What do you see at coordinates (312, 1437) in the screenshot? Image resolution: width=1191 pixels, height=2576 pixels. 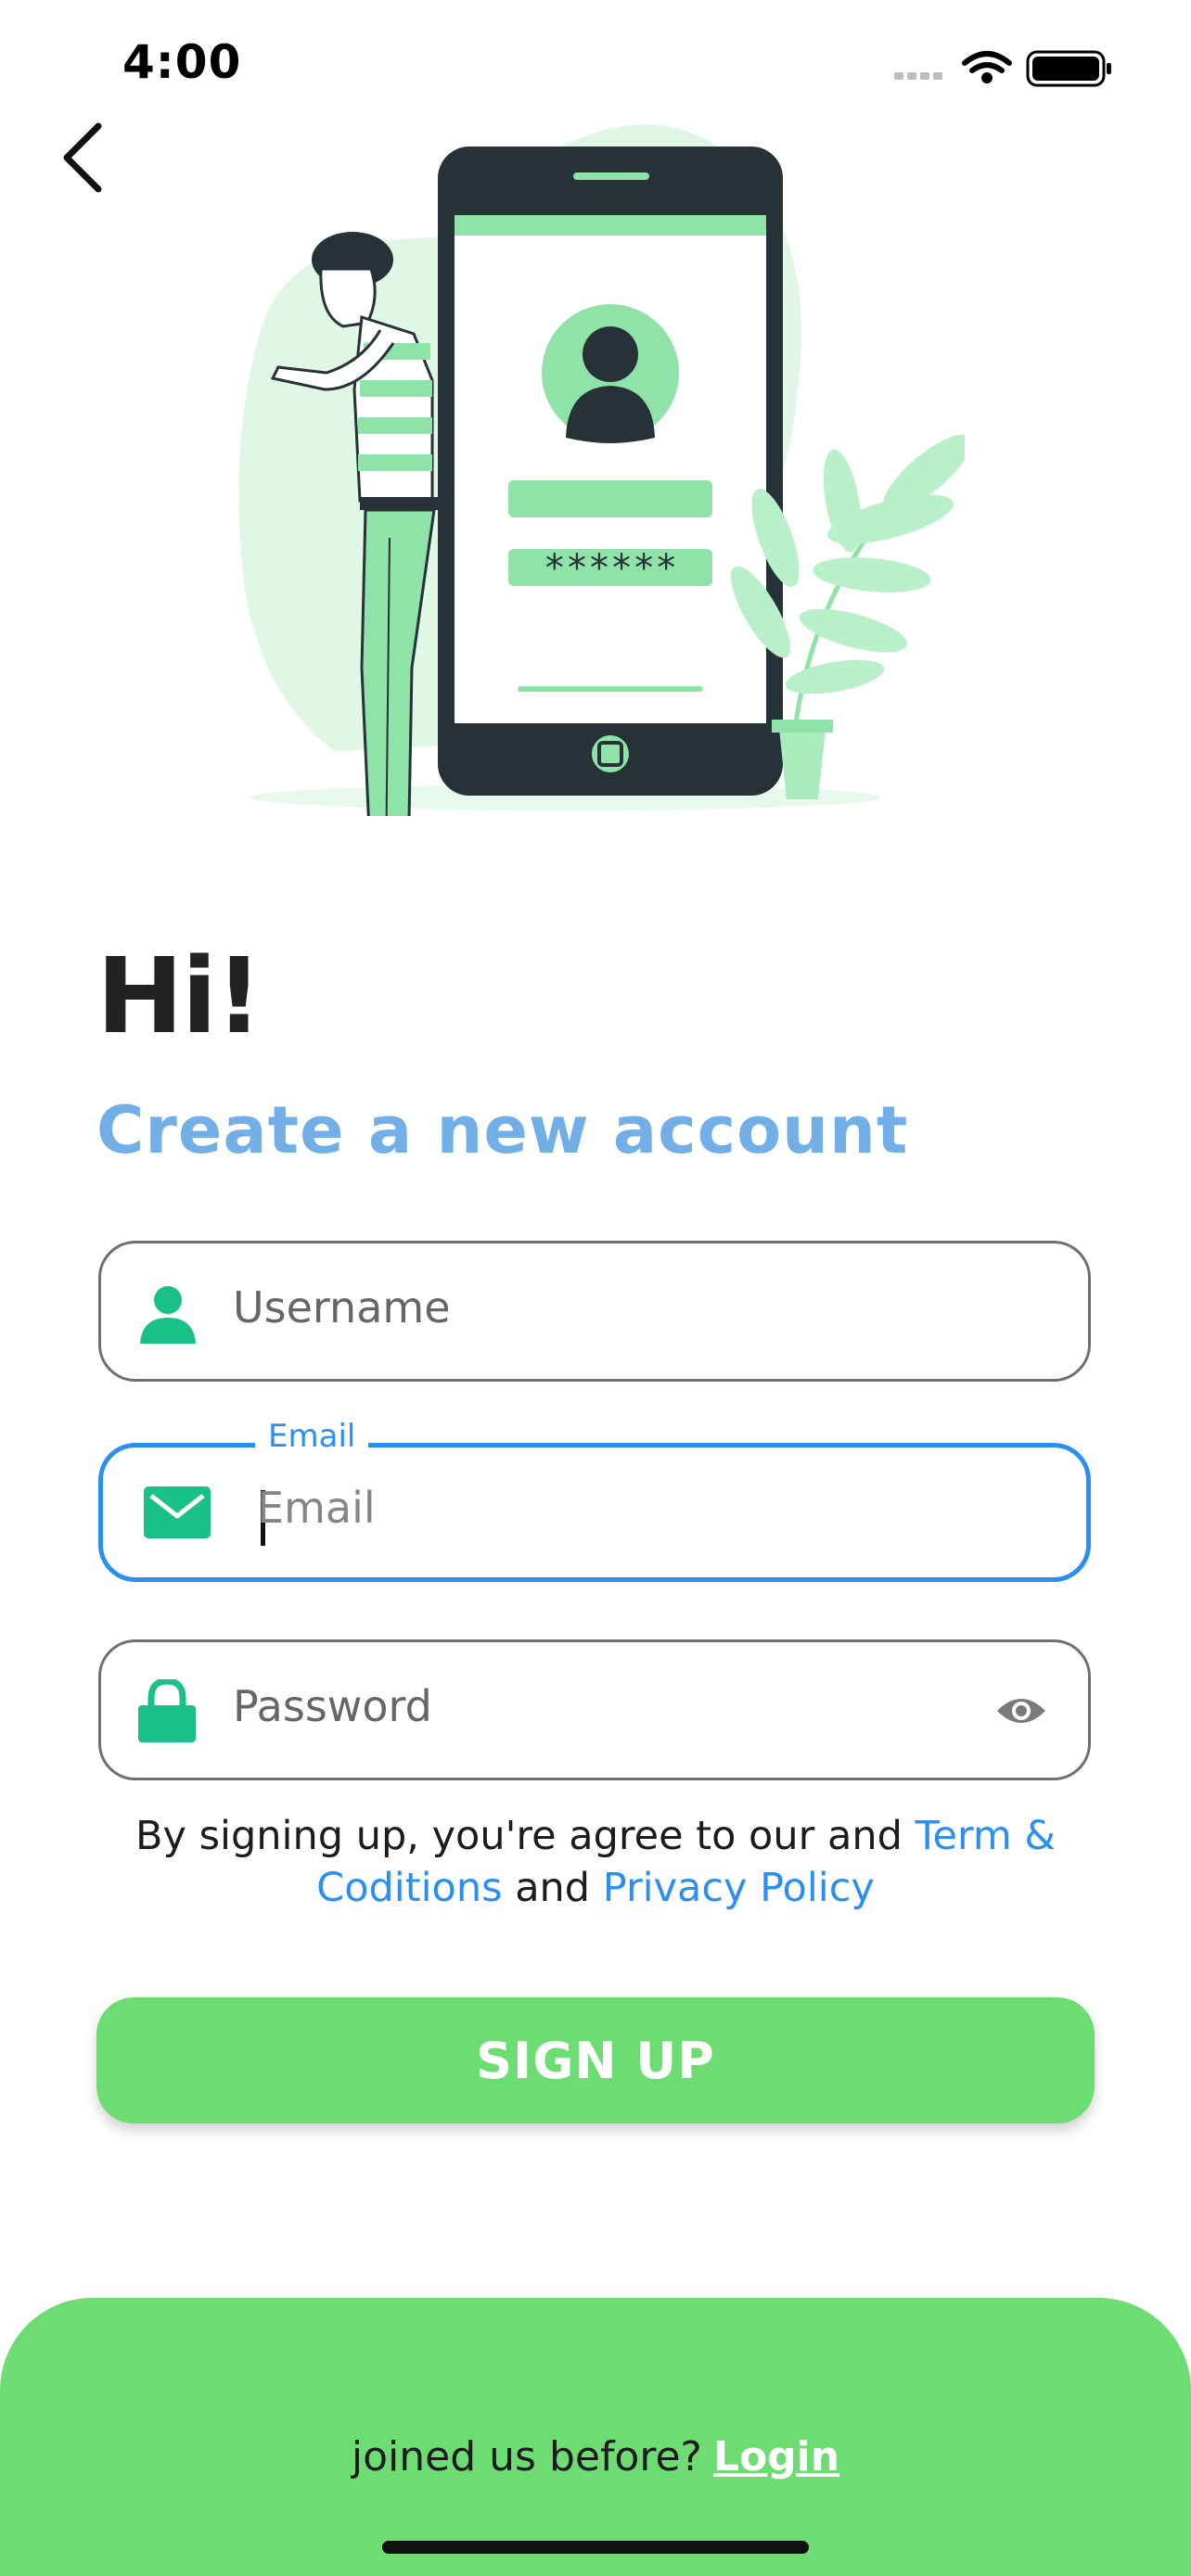 I see `email-floating-label: Email` at bounding box center [312, 1437].